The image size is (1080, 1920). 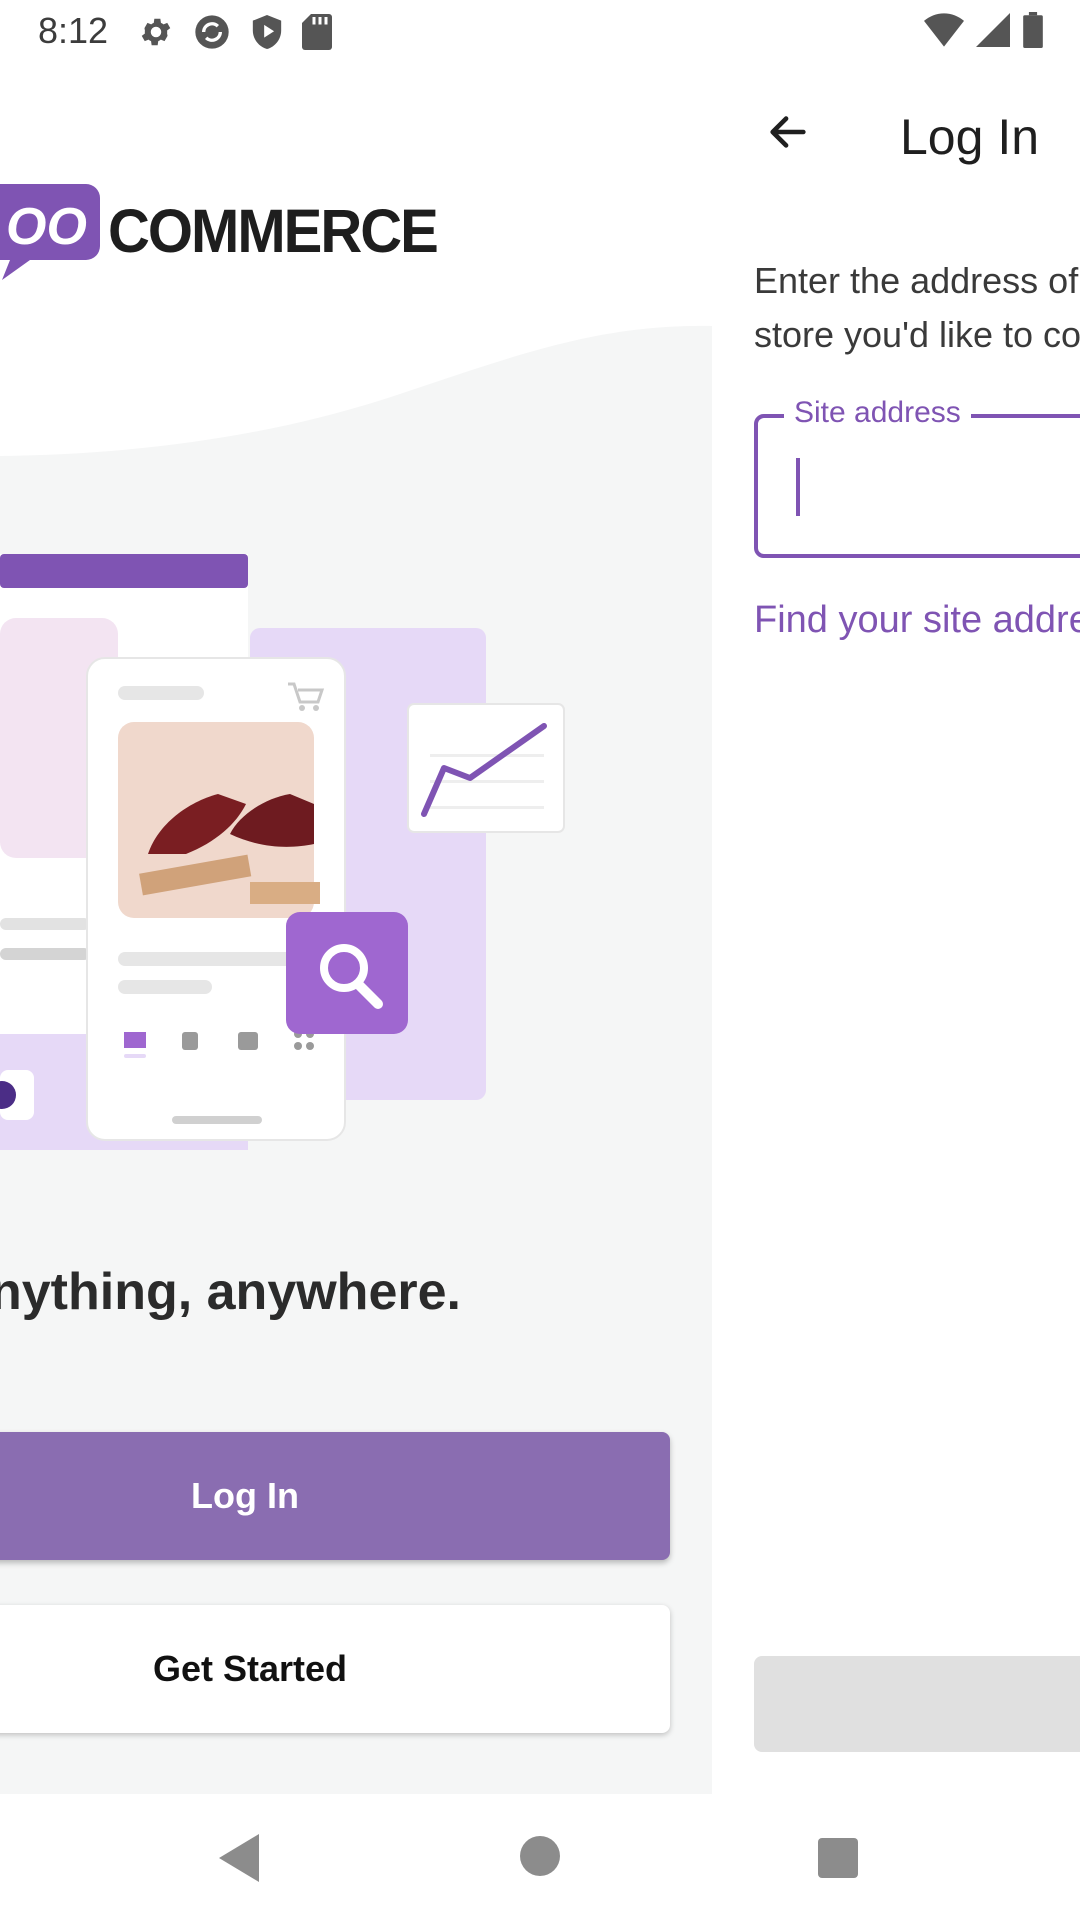 What do you see at coordinates (540, 32) in the screenshot?
I see `status-bar: 8:12` at bounding box center [540, 32].